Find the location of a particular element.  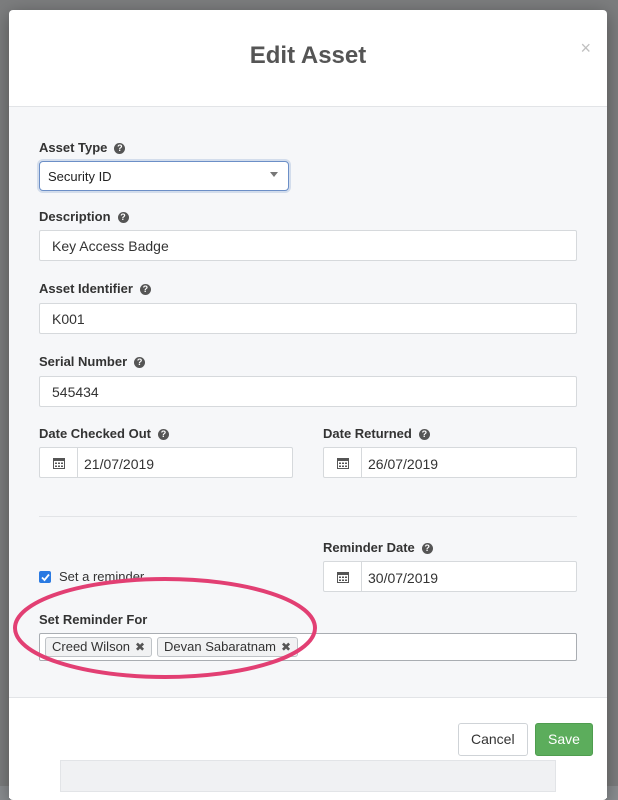

tag-devan-sabaratnam: Devan Sabaratnam ✖ is located at coordinates (228, 647).